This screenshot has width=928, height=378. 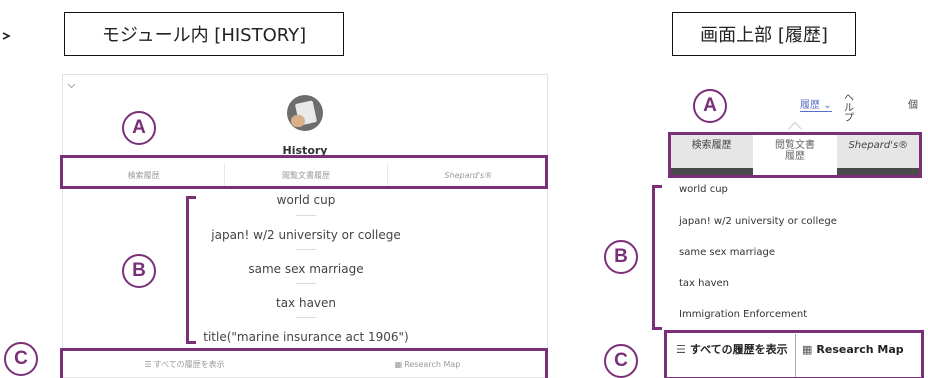 I want to click on list-item: Immigration Enforcement, so click(x=743, y=314).